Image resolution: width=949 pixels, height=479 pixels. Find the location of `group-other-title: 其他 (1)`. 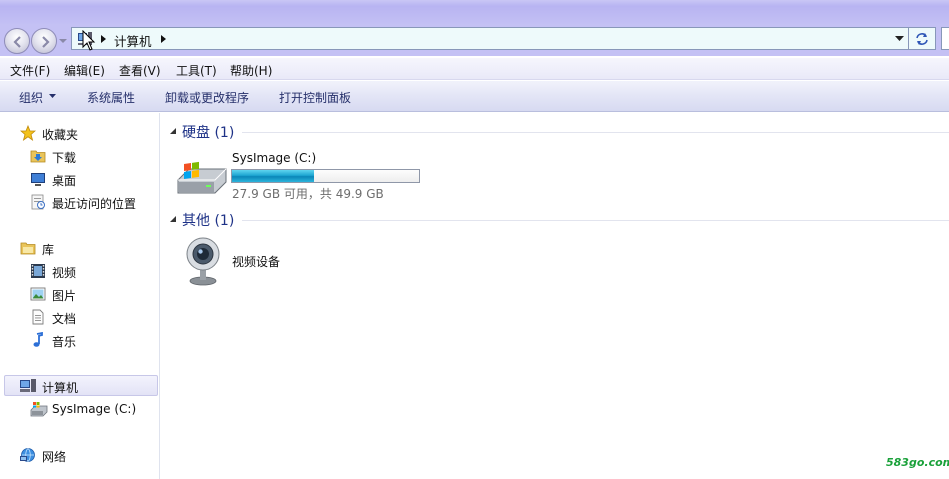

group-other-title: 其他 (1) is located at coordinates (208, 221).